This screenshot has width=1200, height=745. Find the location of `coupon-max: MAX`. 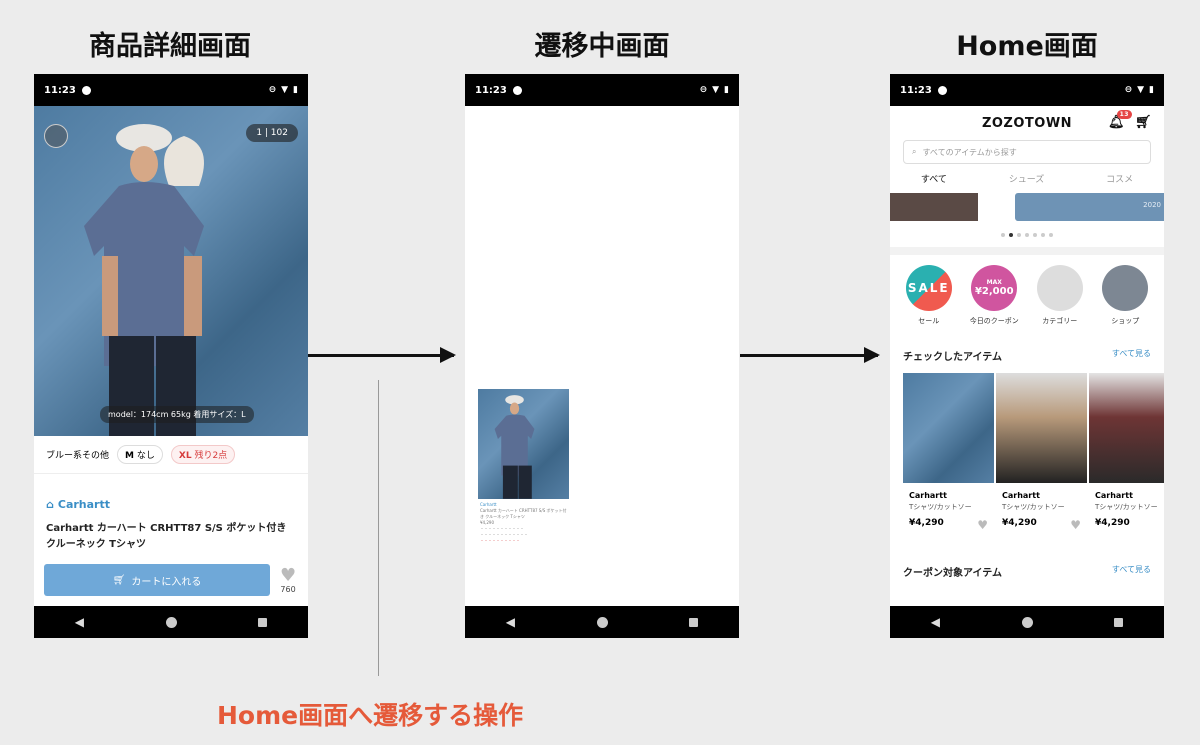

coupon-max: MAX is located at coordinates (994, 282).